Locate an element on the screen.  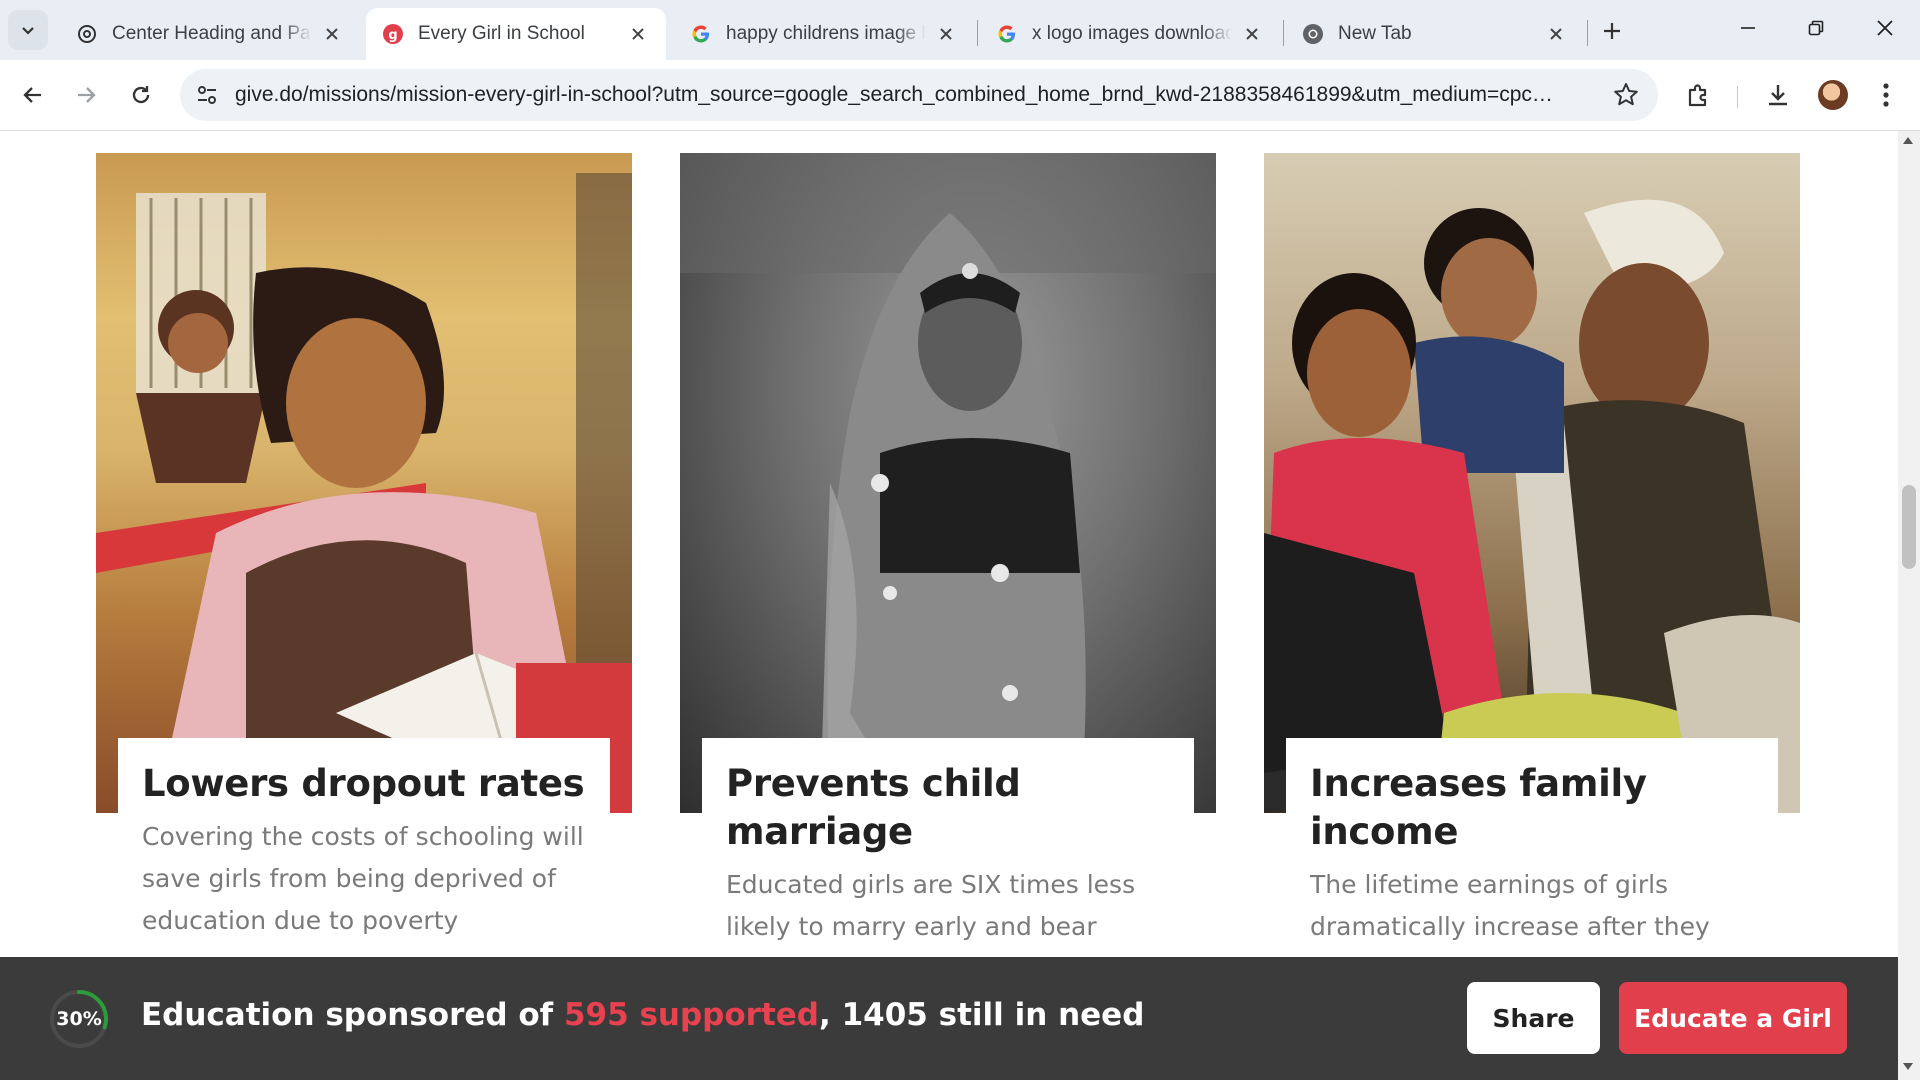
scroll-up-arrow is located at coordinates (1908, 140).